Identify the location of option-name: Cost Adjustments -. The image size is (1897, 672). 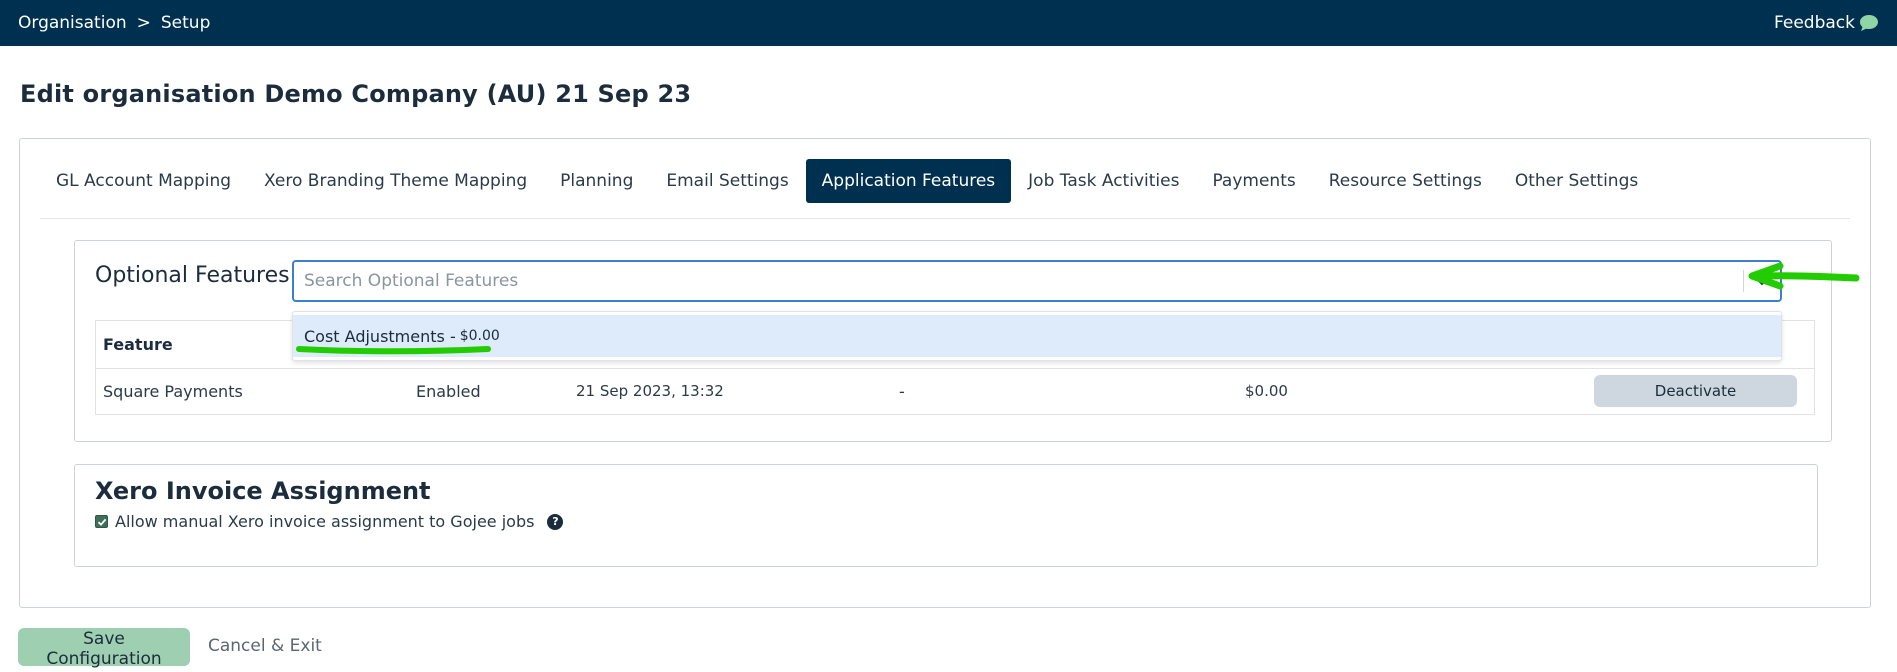
(380, 336).